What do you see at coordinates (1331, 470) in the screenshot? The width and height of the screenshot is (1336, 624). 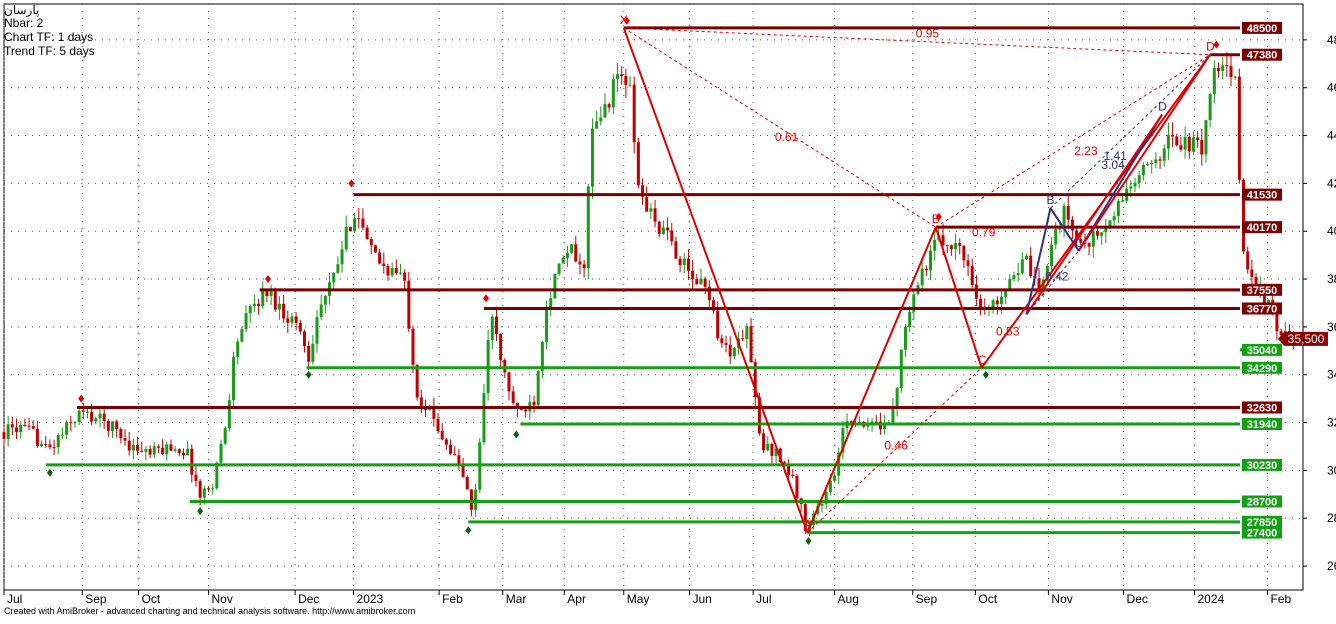 I see `y-tick-label: 30,000` at bounding box center [1331, 470].